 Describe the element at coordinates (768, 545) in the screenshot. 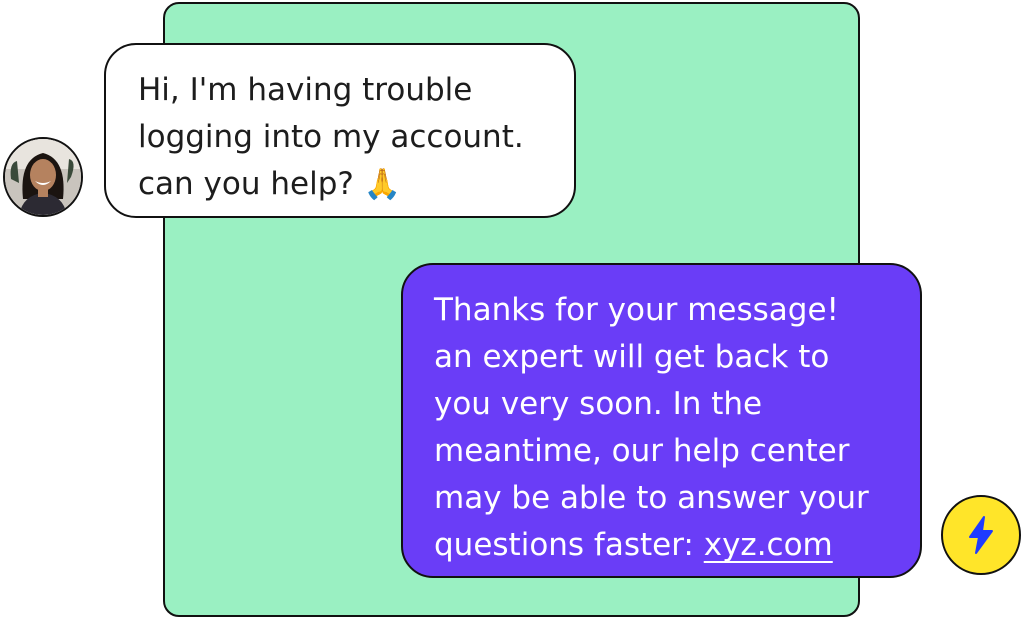

I see `help-center-link: xyz.com` at that location.